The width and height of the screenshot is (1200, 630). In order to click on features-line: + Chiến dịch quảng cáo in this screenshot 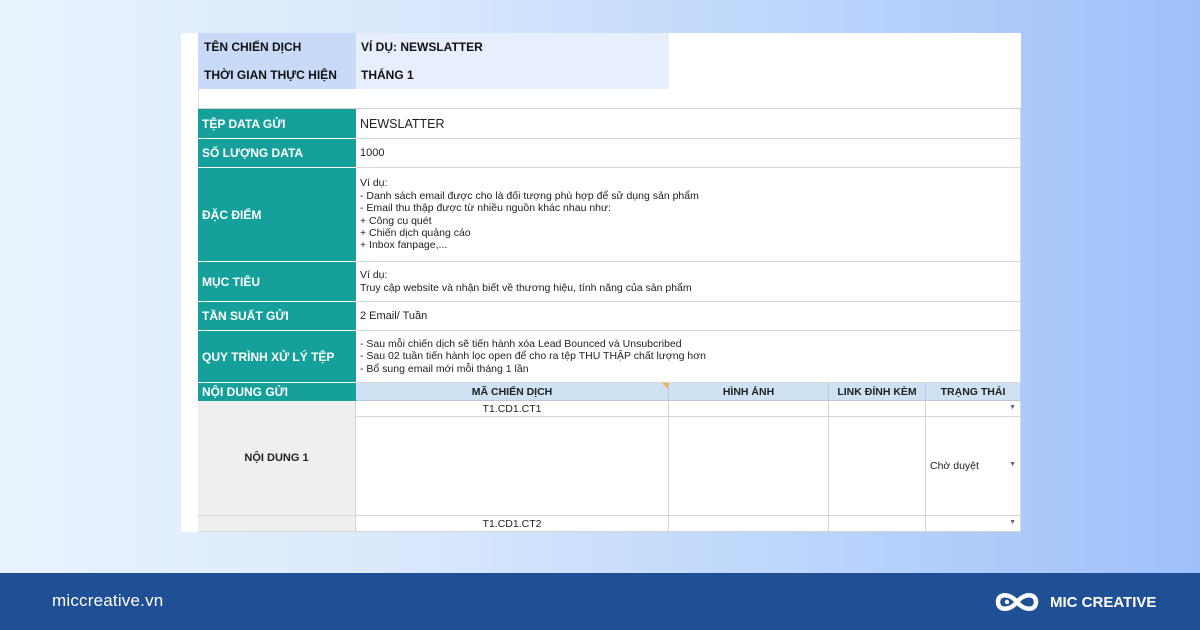, I will do `click(415, 232)`.